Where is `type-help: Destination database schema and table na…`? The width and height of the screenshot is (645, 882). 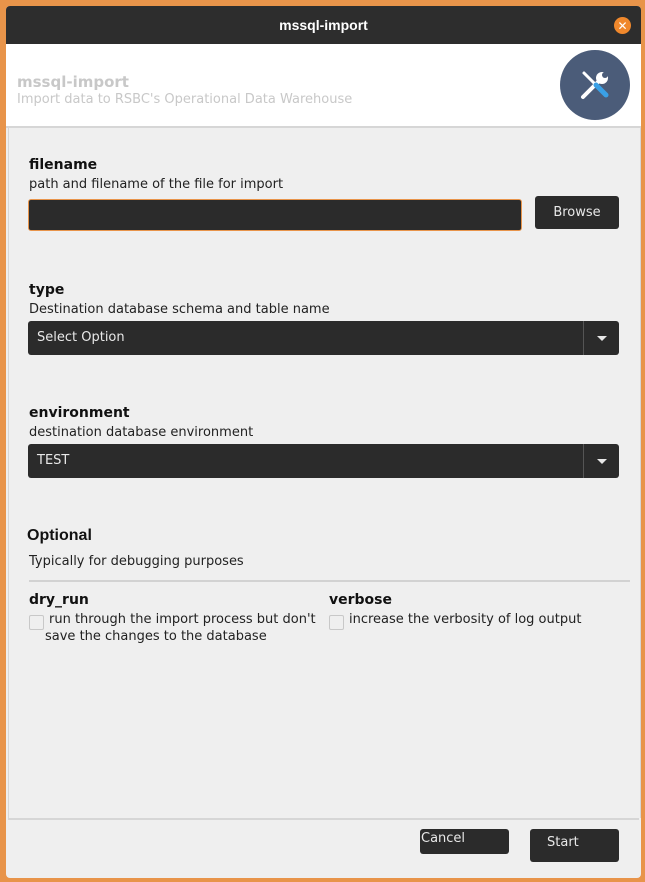
type-help: Destination database schema and table na… is located at coordinates (179, 309).